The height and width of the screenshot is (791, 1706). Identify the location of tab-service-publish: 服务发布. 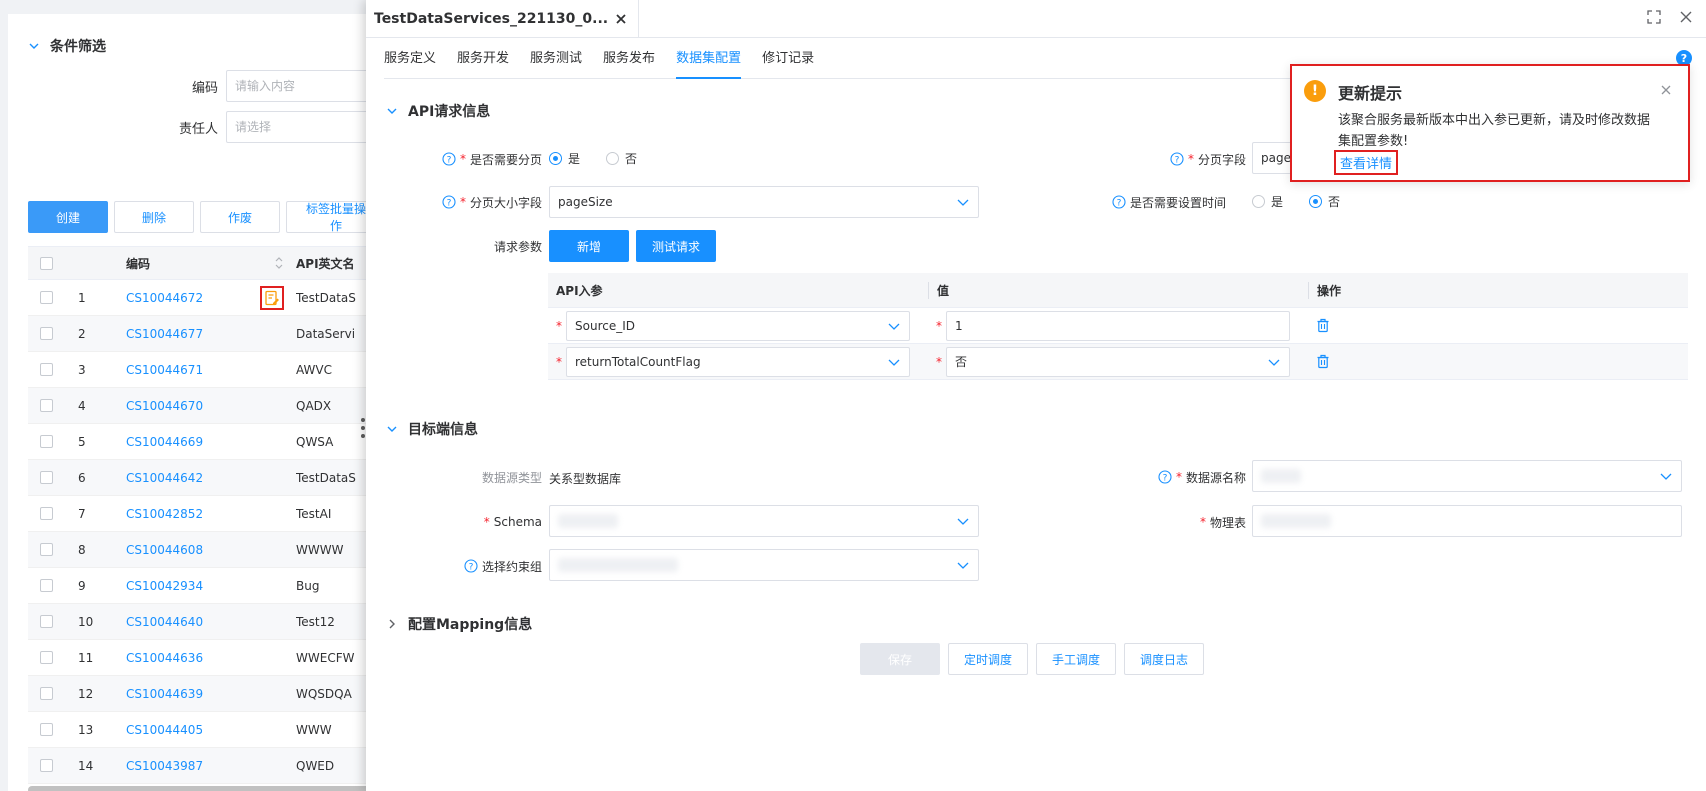
(629, 61).